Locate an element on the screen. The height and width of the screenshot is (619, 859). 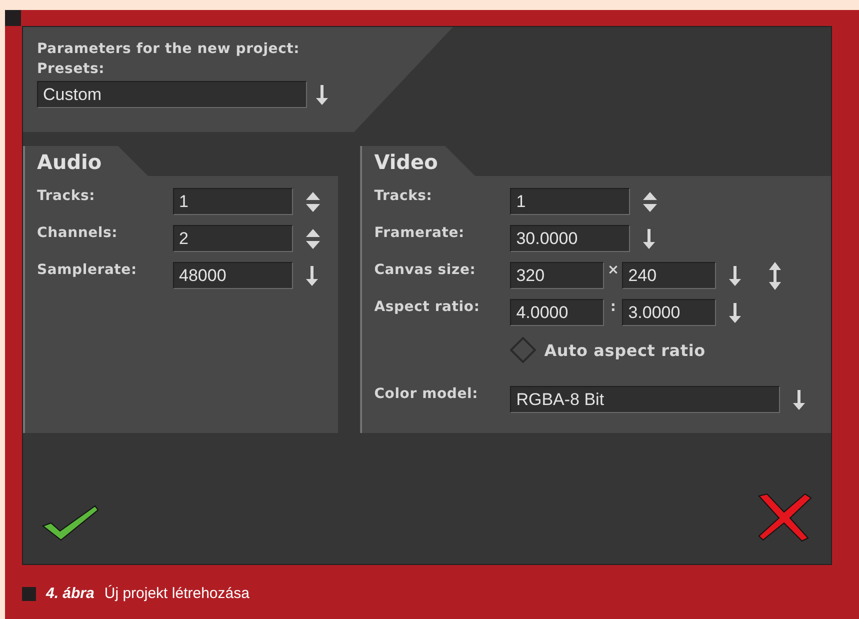
number-field: 2 is located at coordinates (233, 238).